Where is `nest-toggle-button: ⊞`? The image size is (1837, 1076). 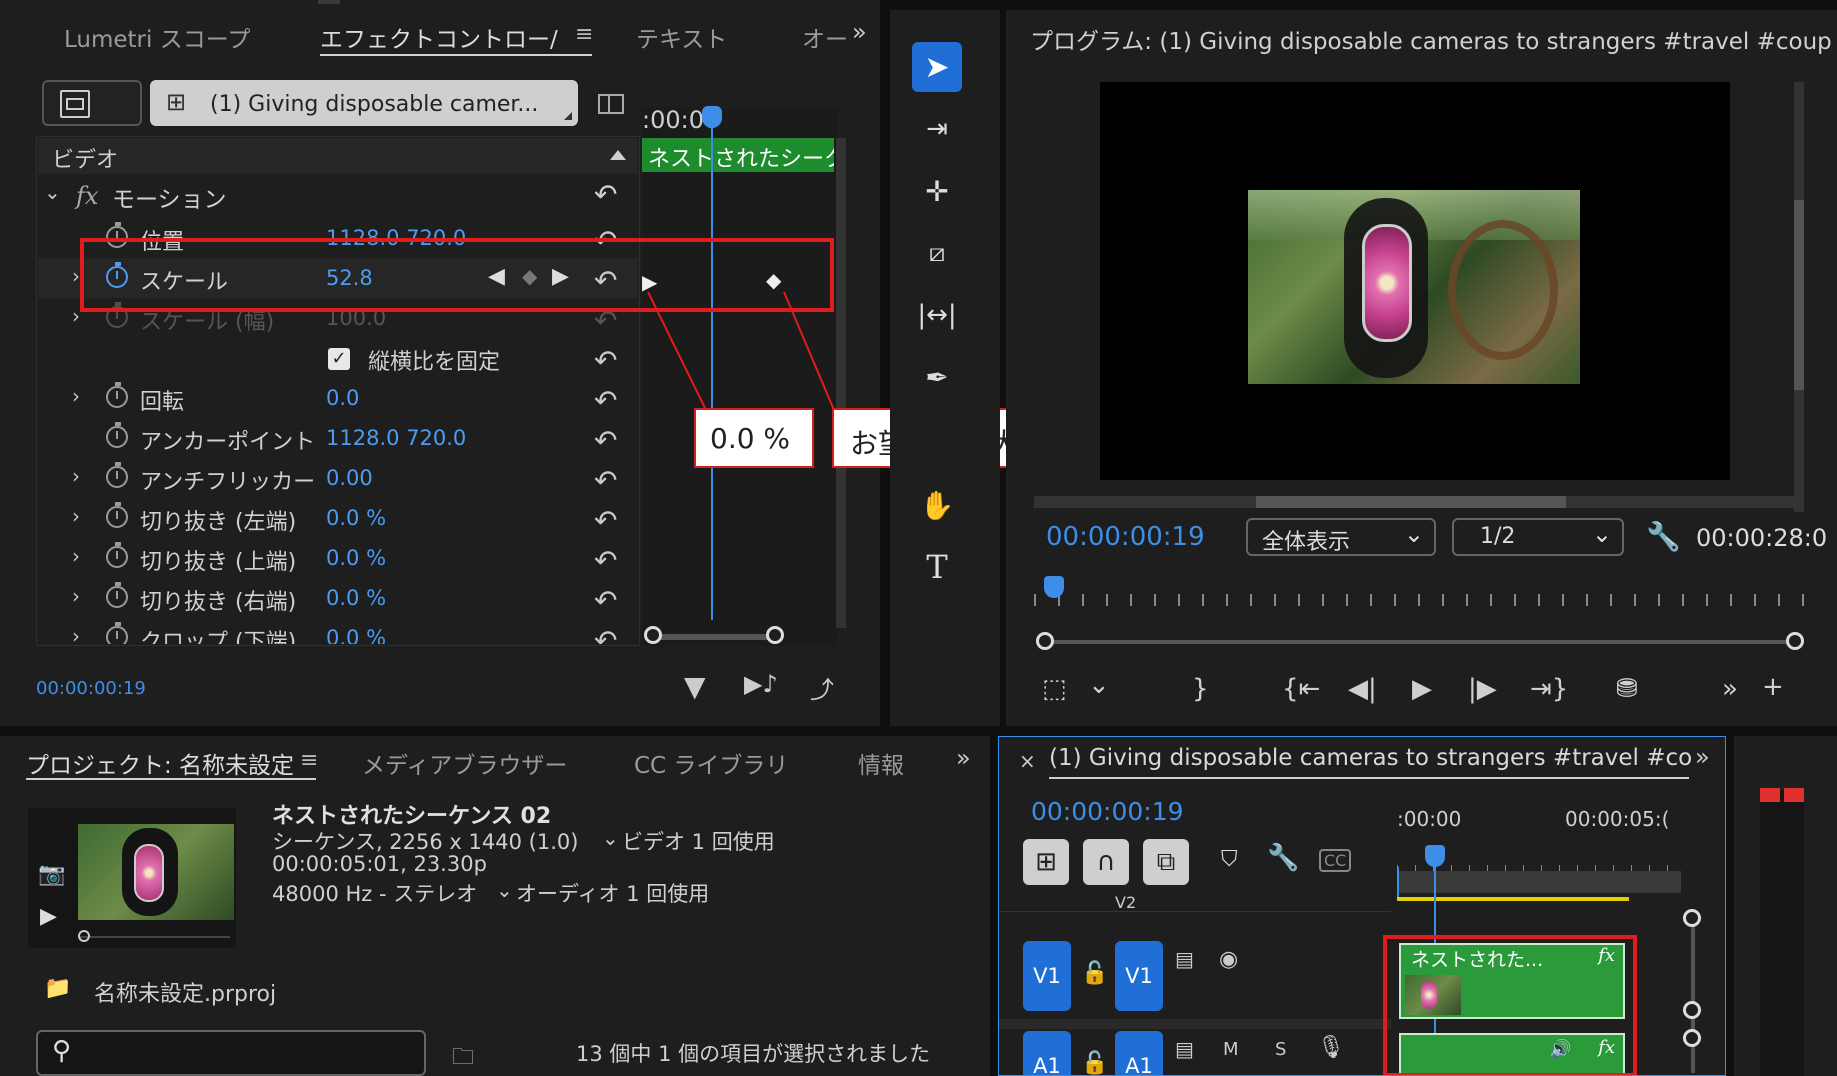 nest-toggle-button: ⊞ is located at coordinates (1046, 862).